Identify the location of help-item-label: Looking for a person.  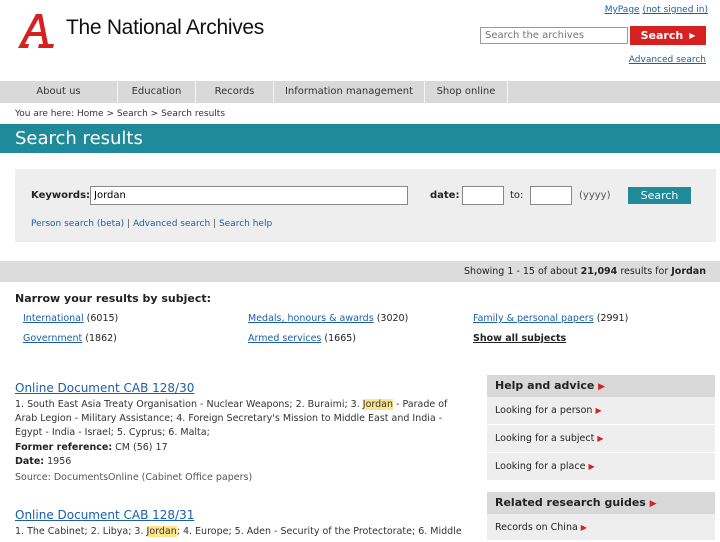
(544, 410).